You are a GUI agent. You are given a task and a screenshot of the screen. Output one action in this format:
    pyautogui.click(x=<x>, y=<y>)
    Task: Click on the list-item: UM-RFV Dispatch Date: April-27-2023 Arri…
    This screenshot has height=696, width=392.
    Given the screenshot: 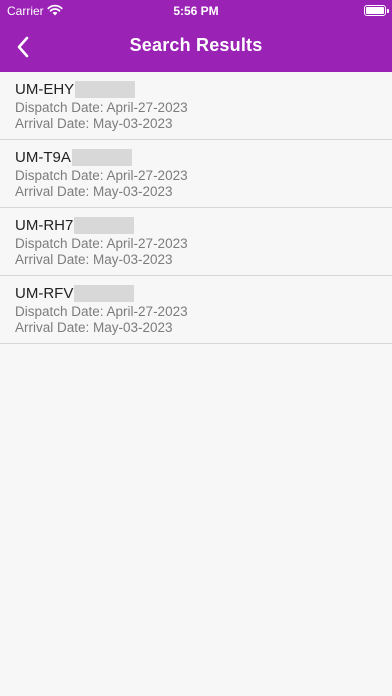 What is the action you would take?
    pyautogui.click(x=196, y=310)
    